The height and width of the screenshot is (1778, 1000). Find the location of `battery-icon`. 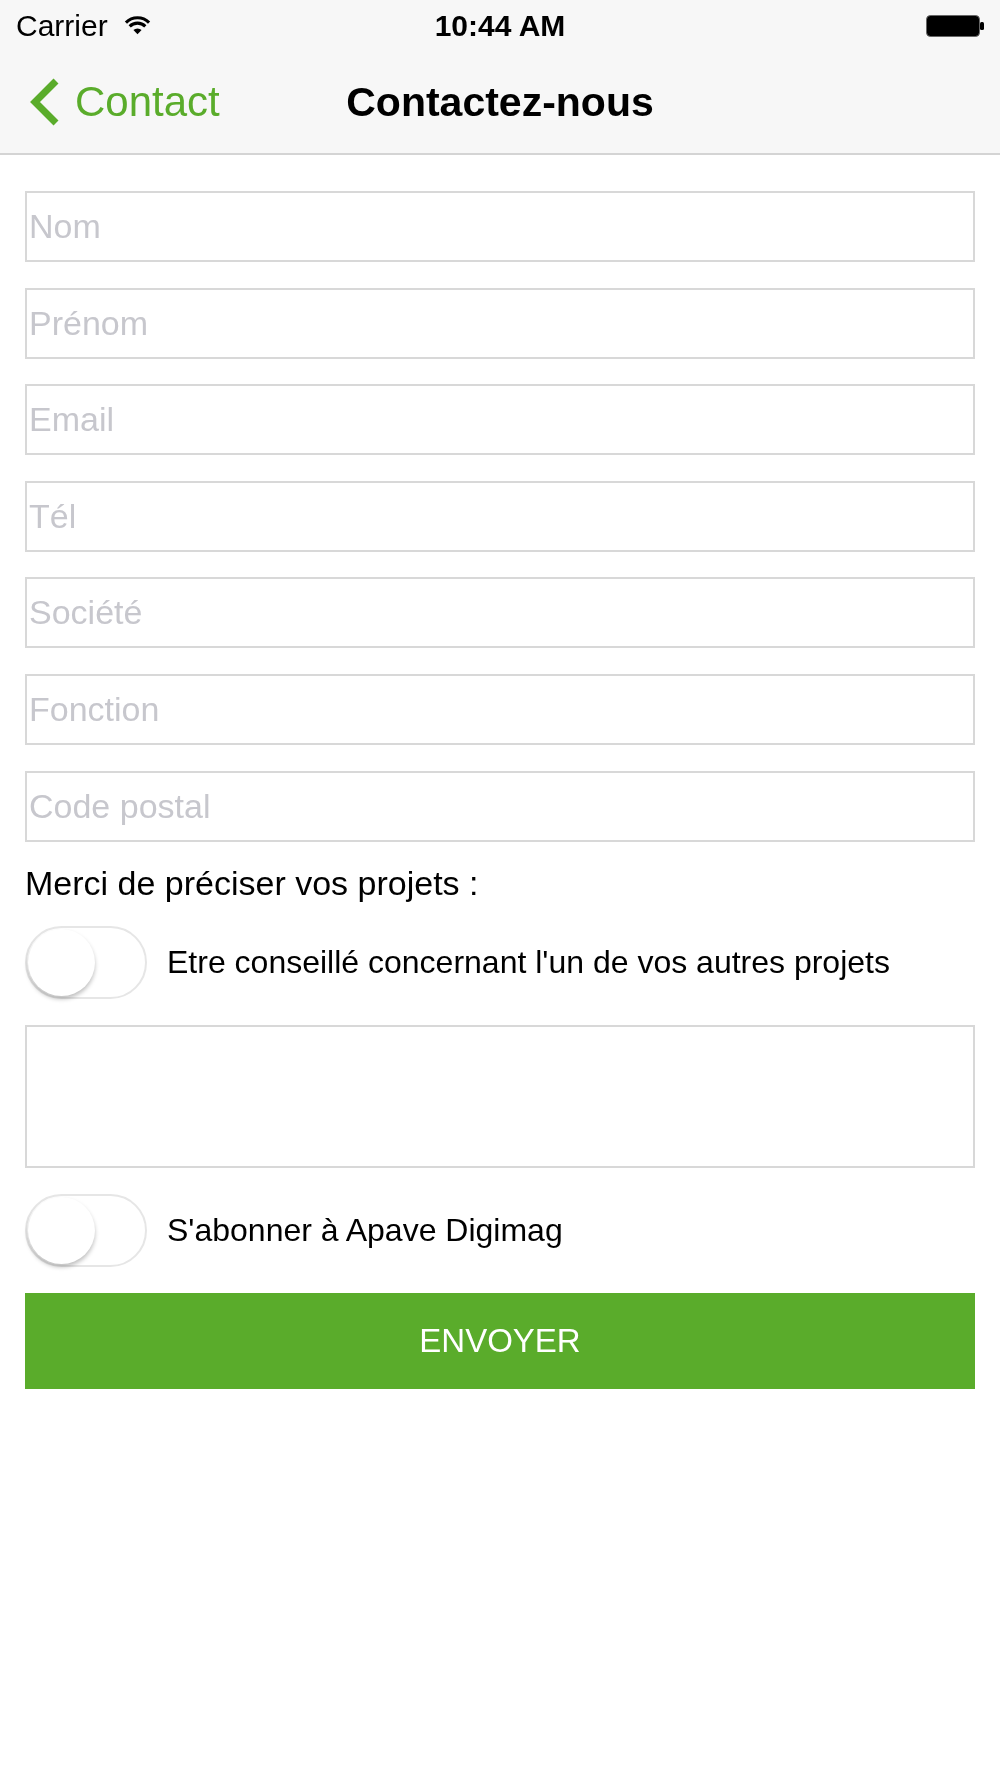

battery-icon is located at coordinates (955, 25).